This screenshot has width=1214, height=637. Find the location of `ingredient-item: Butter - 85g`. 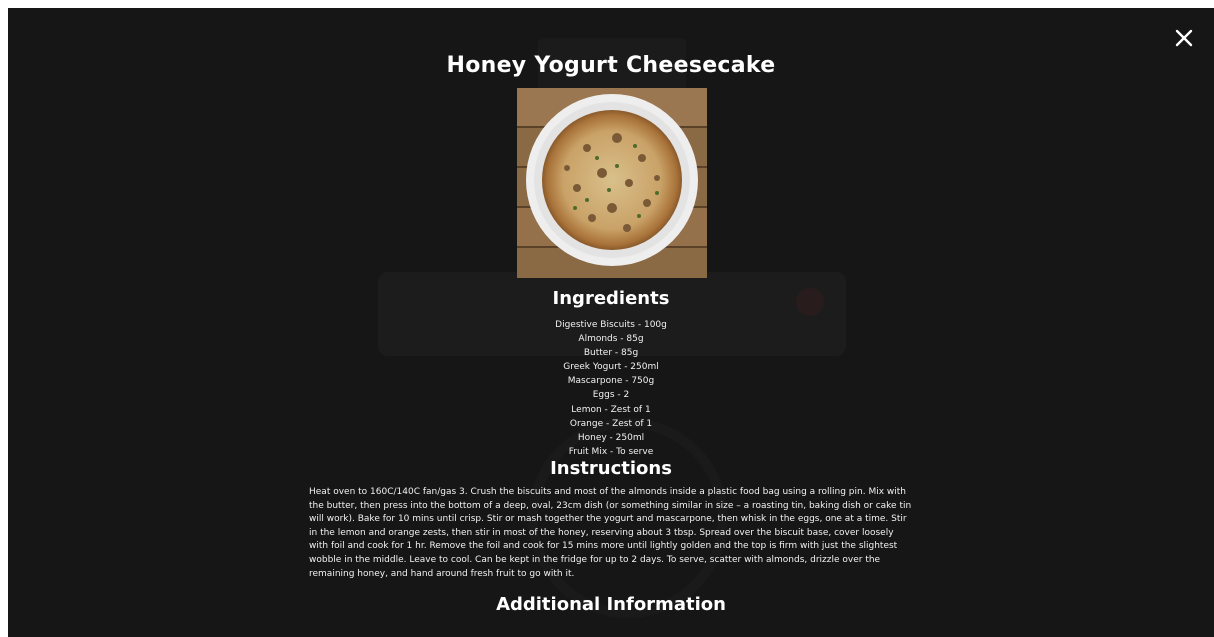

ingredient-item: Butter - 85g is located at coordinates (611, 353).